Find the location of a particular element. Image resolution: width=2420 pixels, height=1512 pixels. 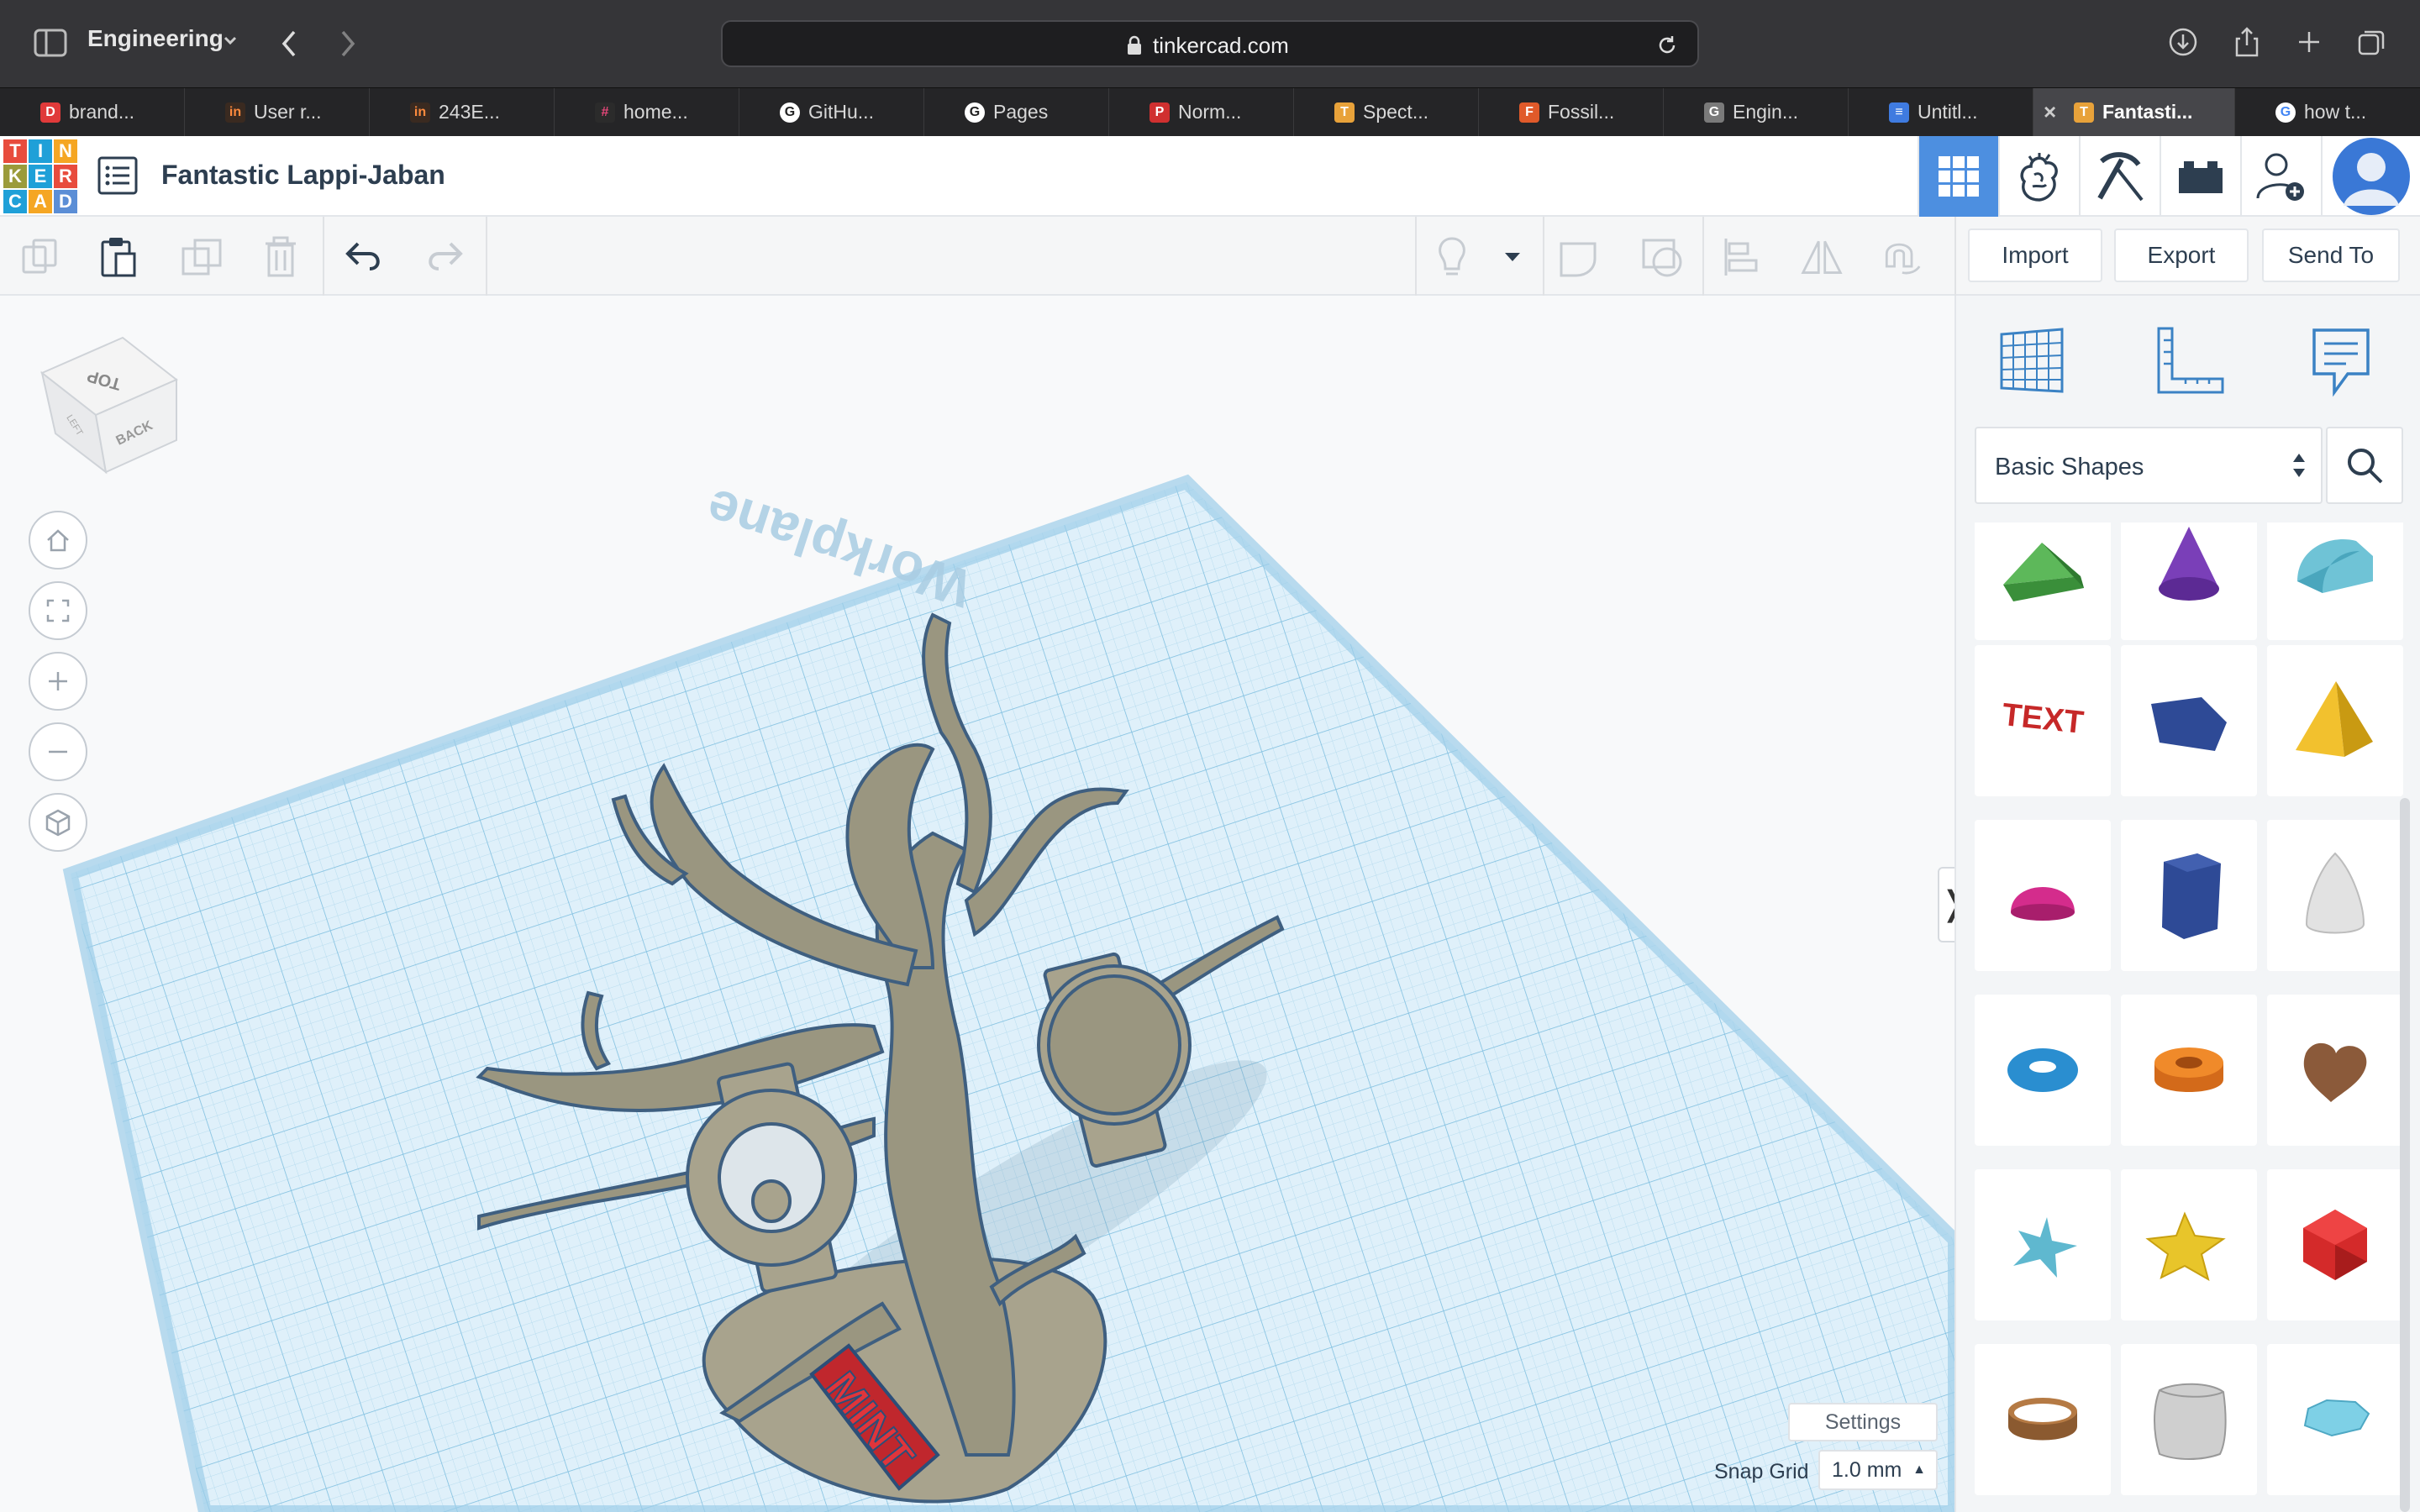

profile-name: Engineering is located at coordinates (155, 38).